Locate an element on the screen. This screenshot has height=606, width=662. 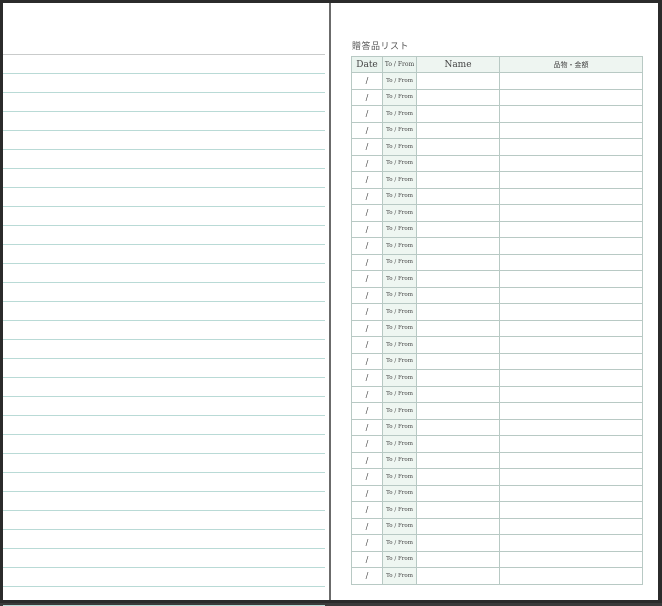
column-header-tofrom: To / From is located at coordinates (399, 64).